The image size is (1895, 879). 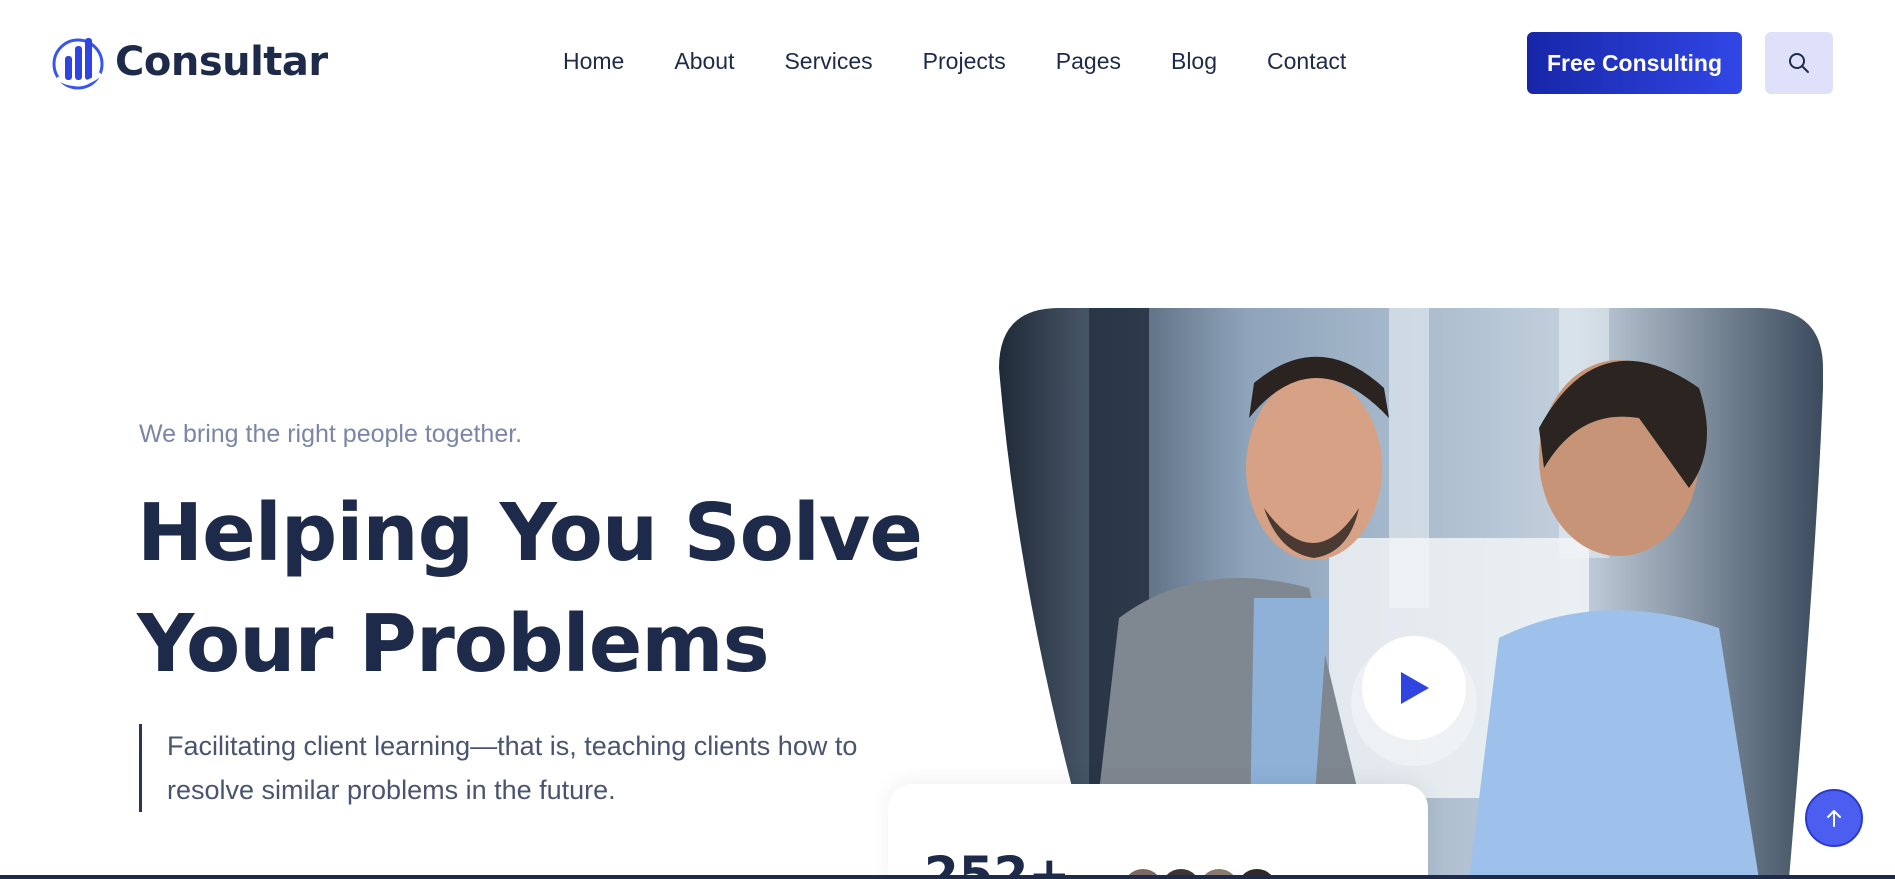 I want to click on nav-blog: Blog, so click(x=1194, y=61).